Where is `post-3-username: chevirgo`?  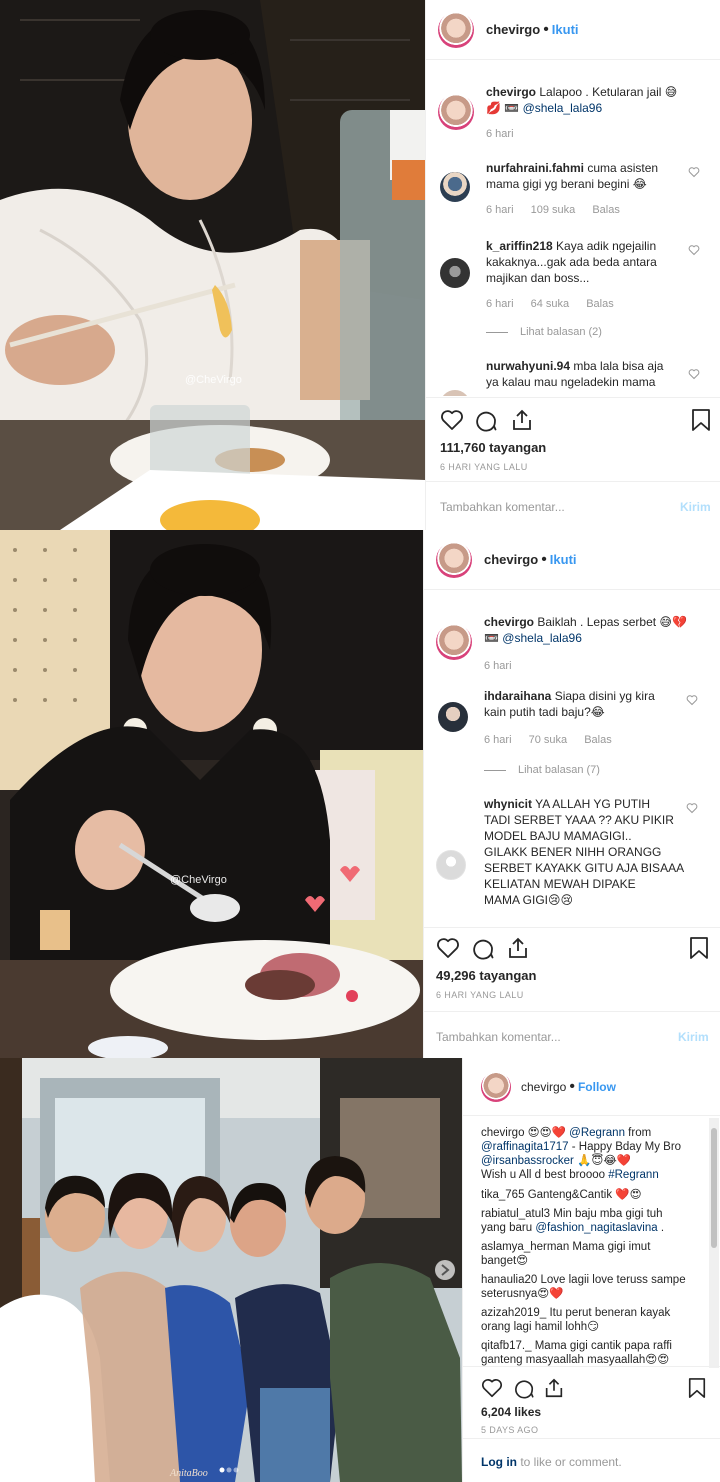 post-3-username: chevirgo is located at coordinates (543, 1087).